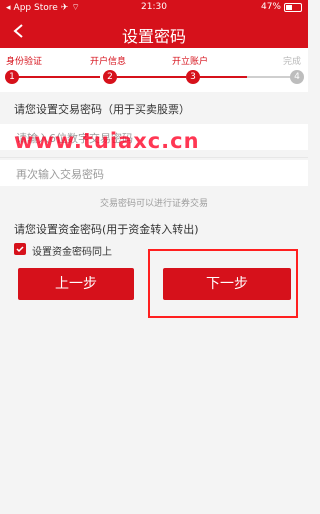 Image resolution: width=320 pixels, height=514 pixels. I want to click on top-header: ◂ App Store ✈ ⌔ 21:30 47% 设置密码, so click(154, 24).